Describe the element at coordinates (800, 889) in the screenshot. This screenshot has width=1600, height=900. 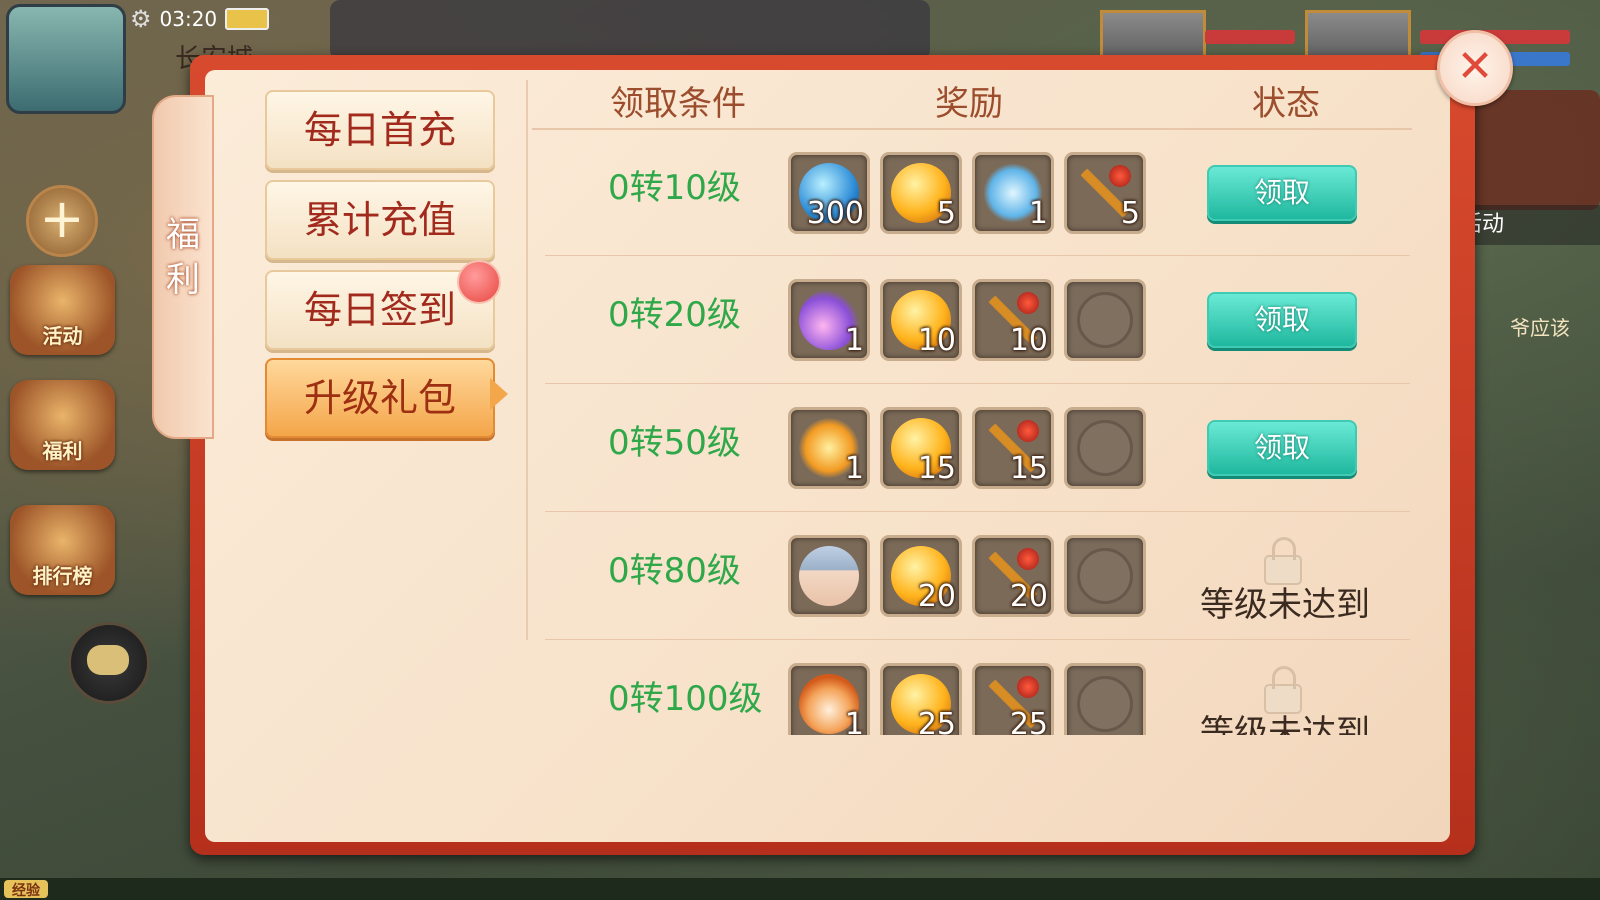
I see `exp-bar: 经验` at that location.